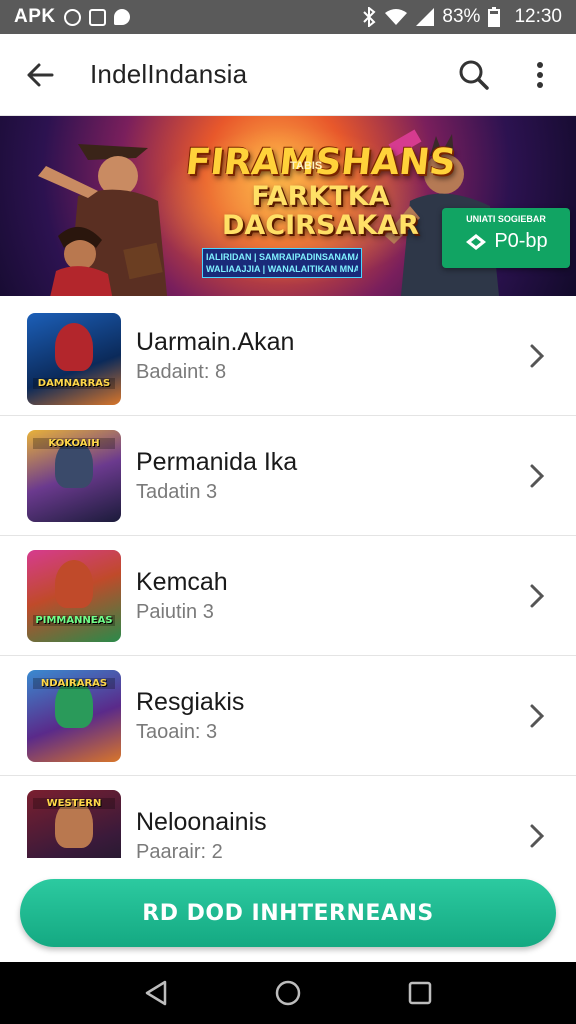  I want to click on list-item: KOKOAIH Permanida Ika Tadatin 3, so click(288, 476).